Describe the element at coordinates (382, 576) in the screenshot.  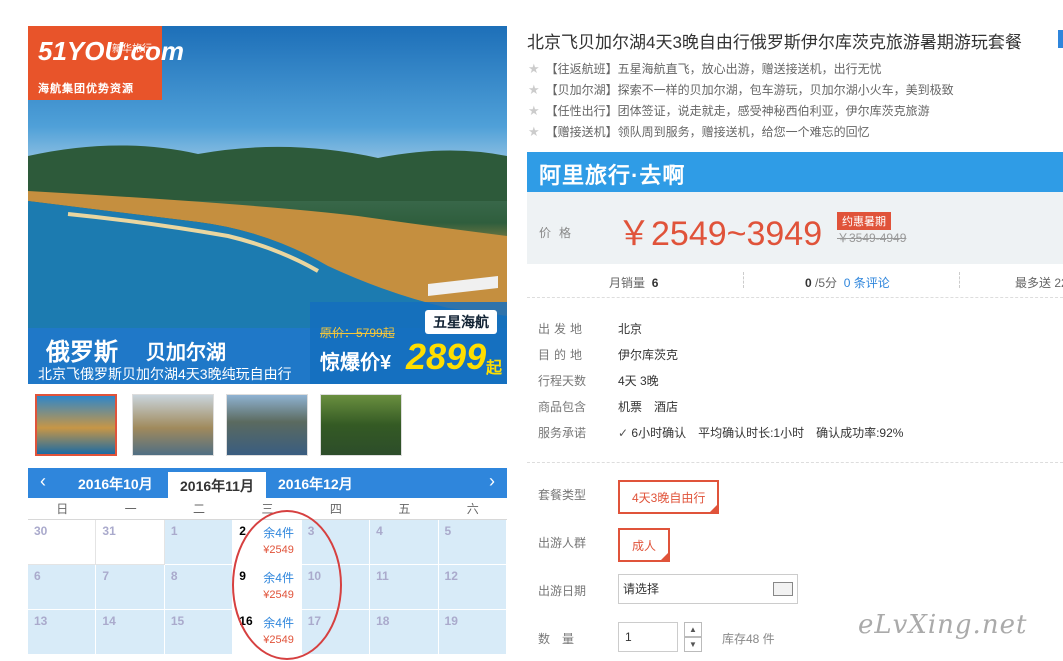
I see `day-number: 11` at that location.